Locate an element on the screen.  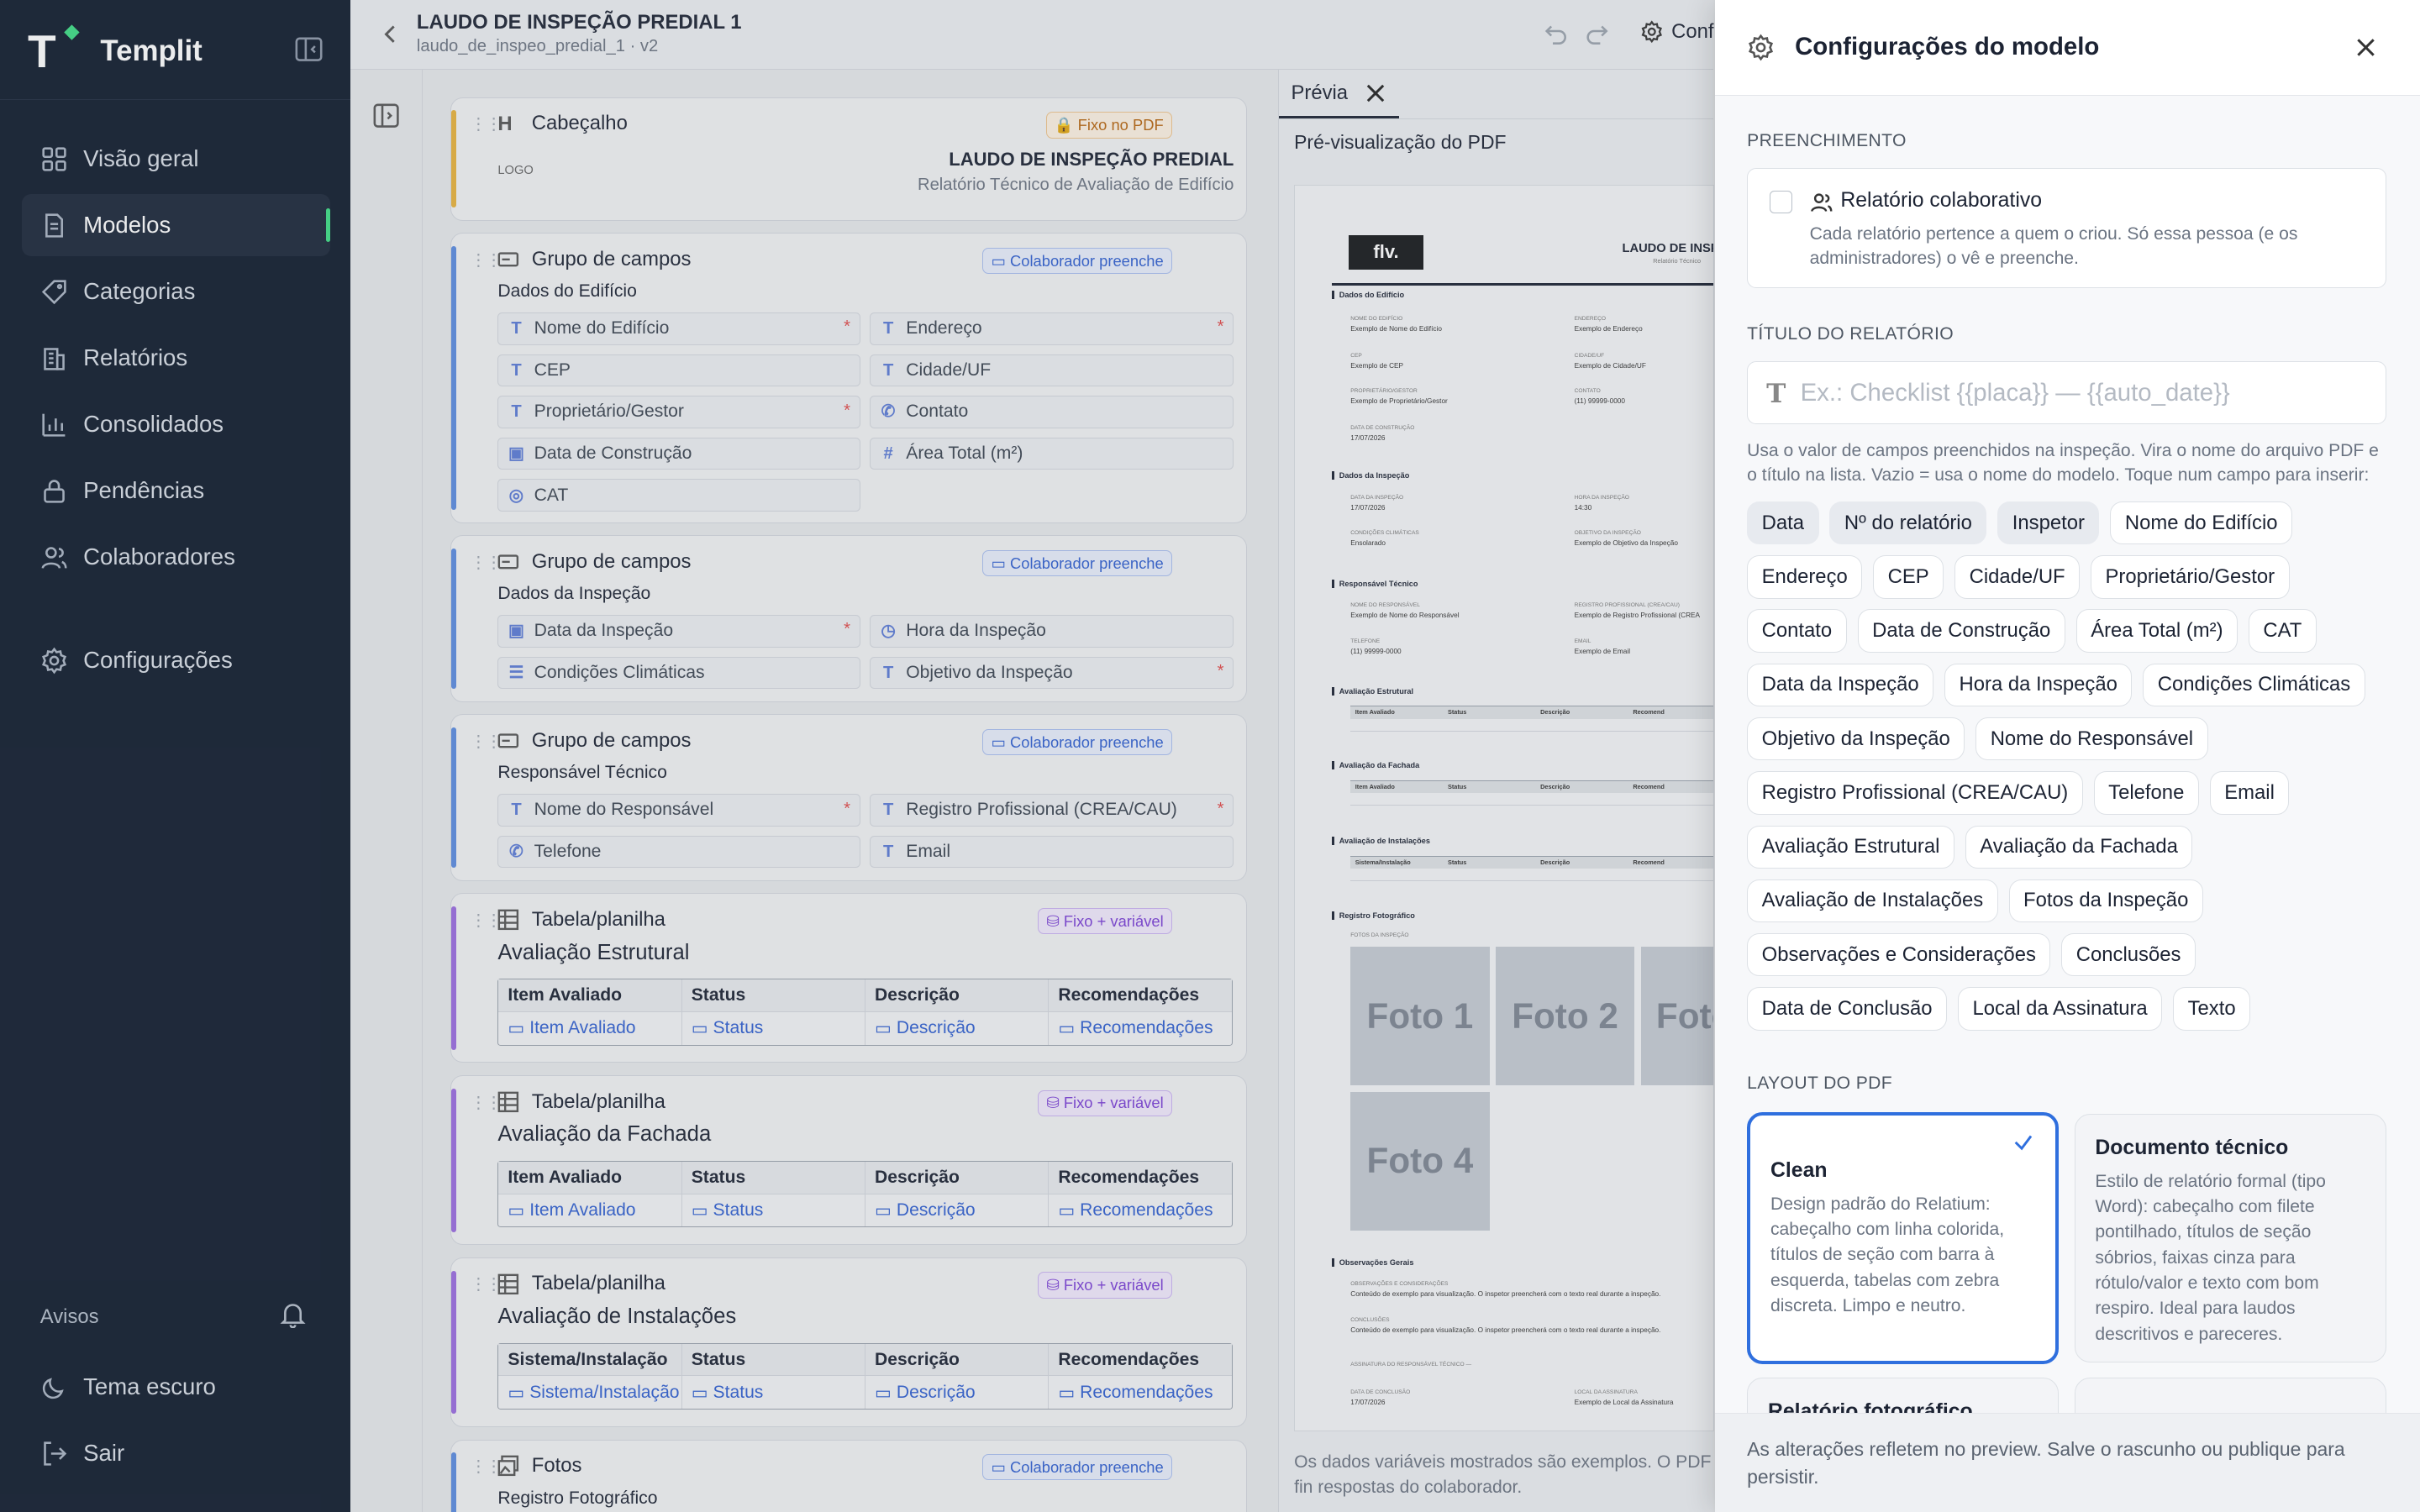
field-chip: Hora da Inspeção is located at coordinates (2039, 685).